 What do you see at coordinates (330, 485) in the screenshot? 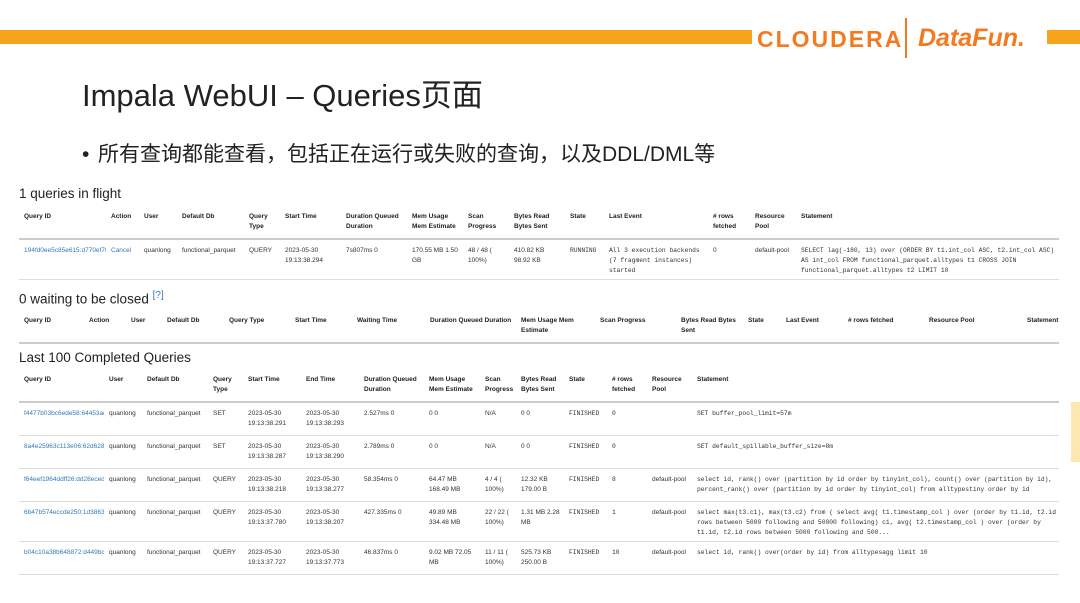
I see `end-time-cell: 2023-05-30 19:13:38.277` at bounding box center [330, 485].